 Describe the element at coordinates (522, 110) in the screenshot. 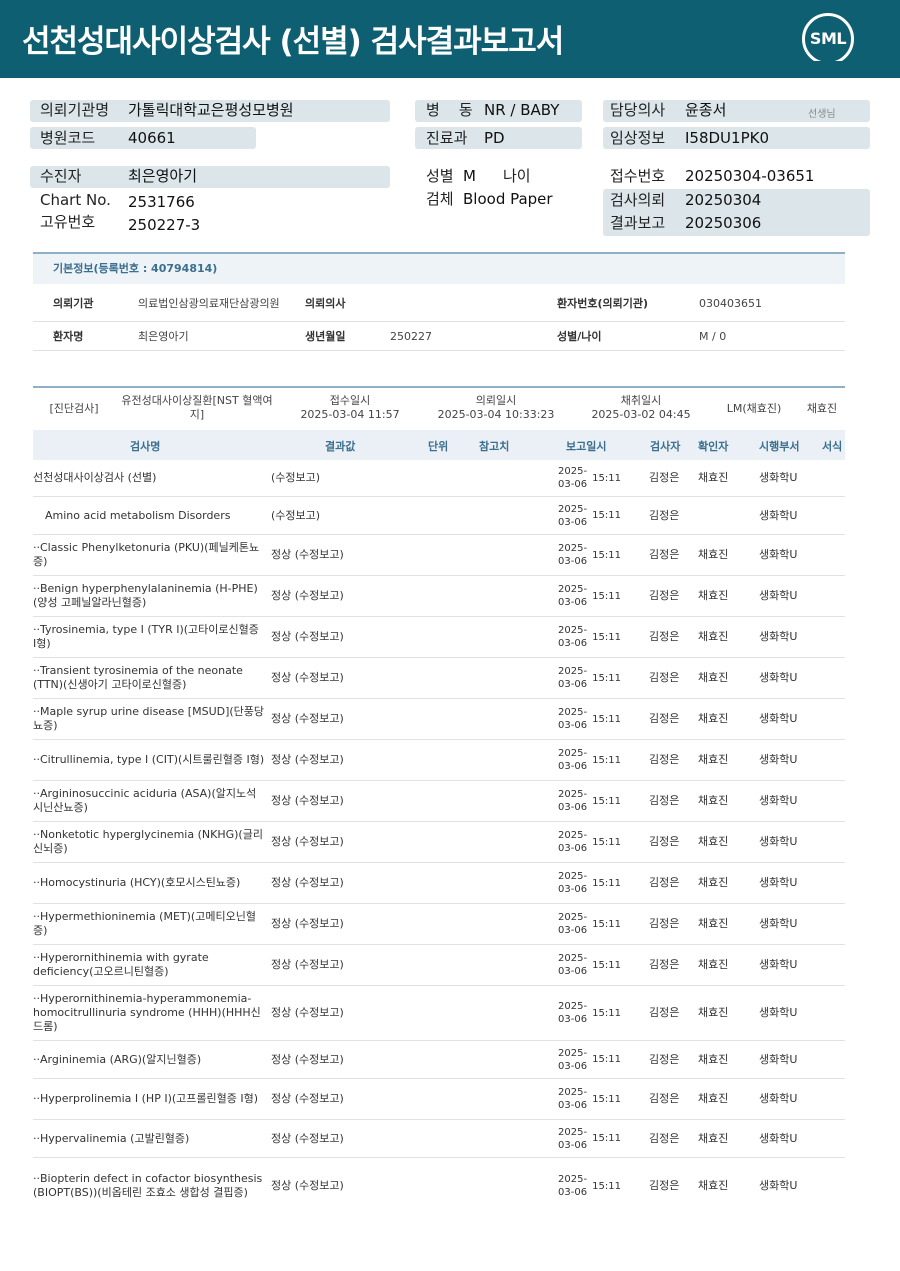

I see `ward-value: NR / BABY` at that location.